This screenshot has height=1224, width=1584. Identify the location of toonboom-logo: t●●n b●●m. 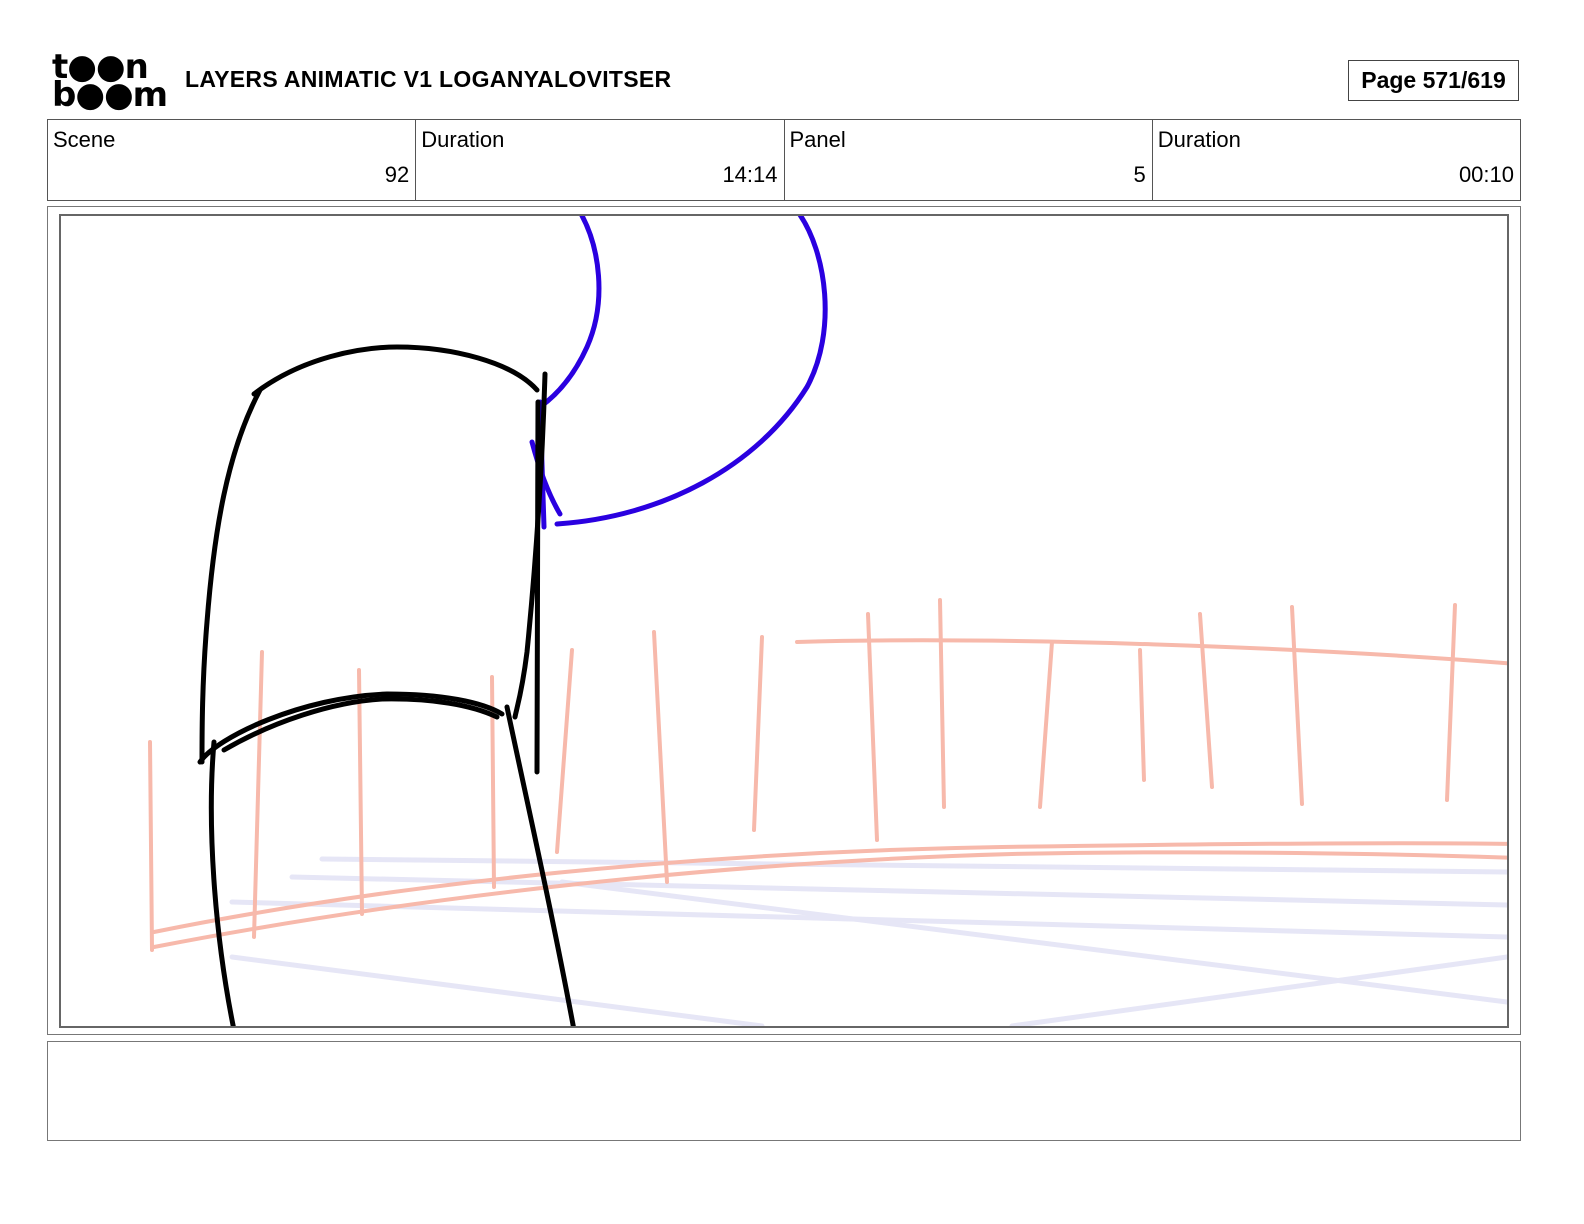
(110, 82).